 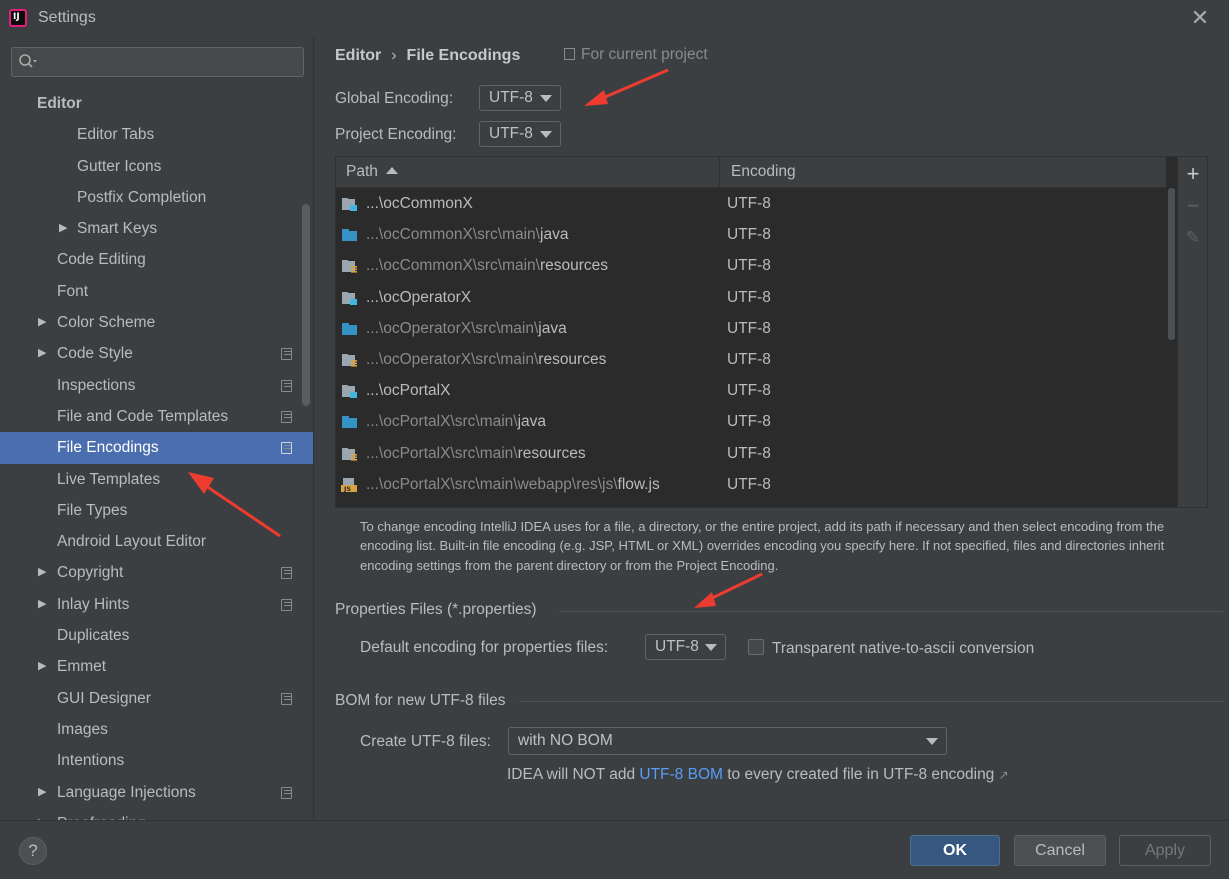 What do you see at coordinates (156, 604) in the screenshot?
I see `sidebar-item-inlay-hints: ▶ Inlay Hints` at bounding box center [156, 604].